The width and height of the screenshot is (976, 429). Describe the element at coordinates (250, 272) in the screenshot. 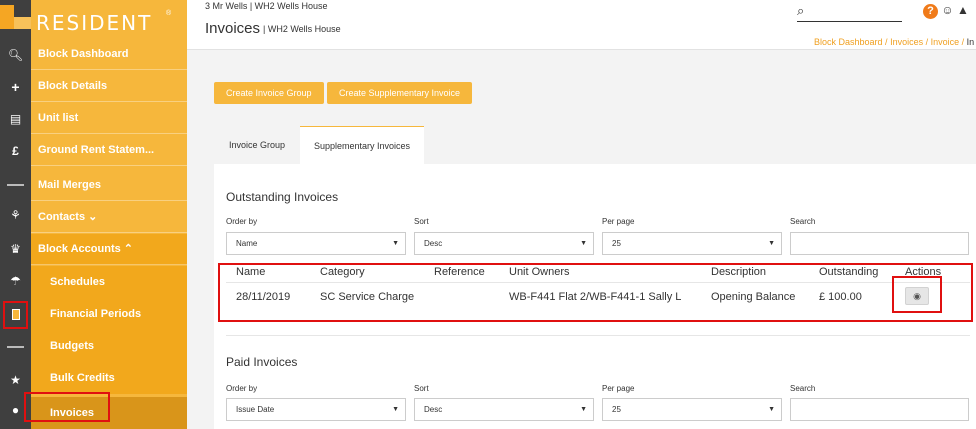

I see `column-header-name: Name` at that location.